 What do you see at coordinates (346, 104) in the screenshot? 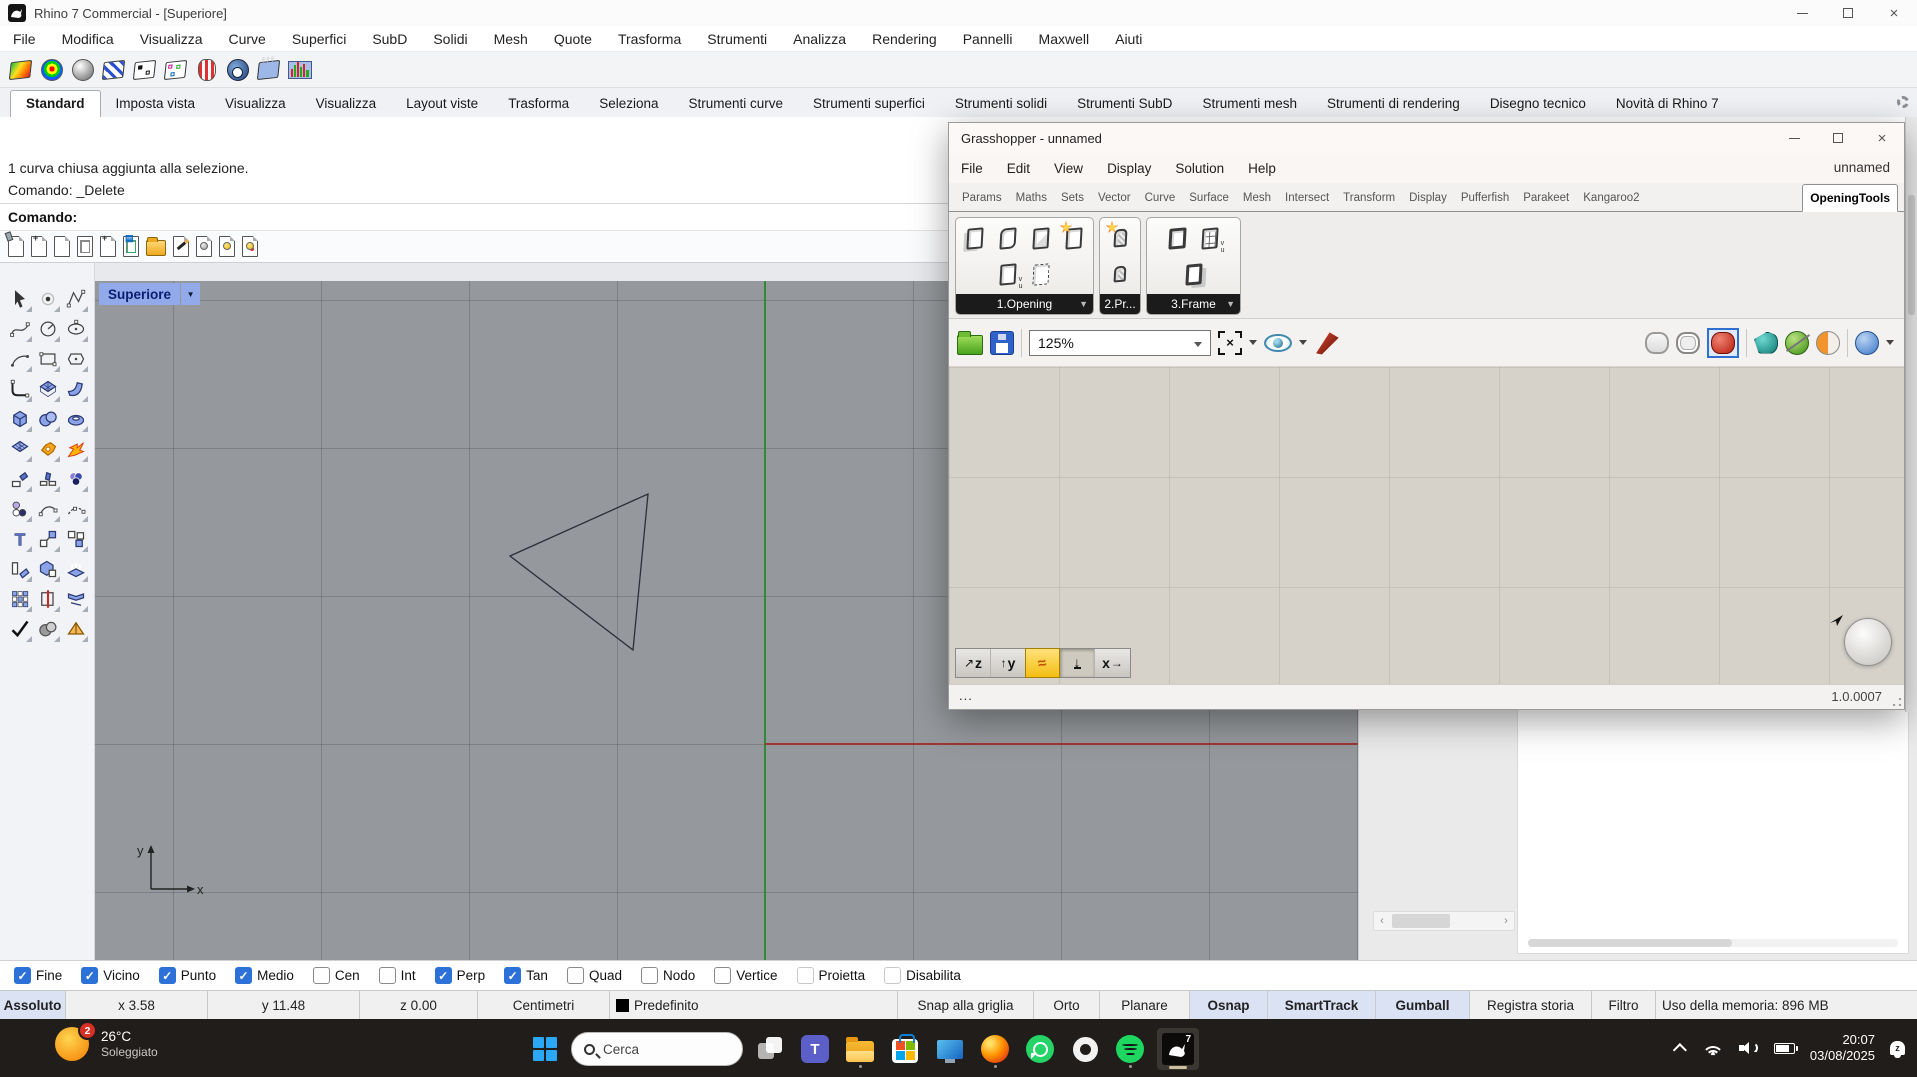
I see `tab-visualizza-2: Visualizza` at bounding box center [346, 104].